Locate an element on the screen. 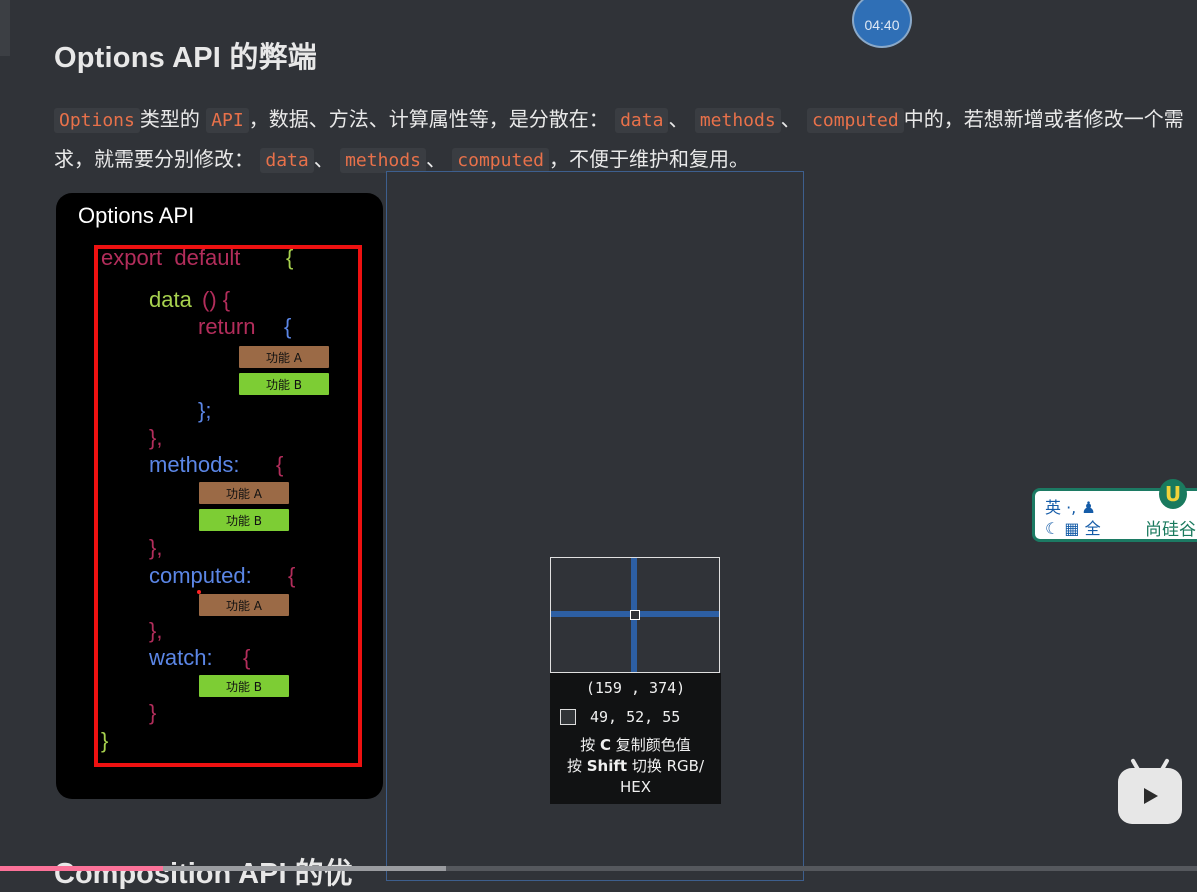 The height and width of the screenshot is (892, 1197). hint-copy: 按 C 复制颜色值 is located at coordinates (635, 745).